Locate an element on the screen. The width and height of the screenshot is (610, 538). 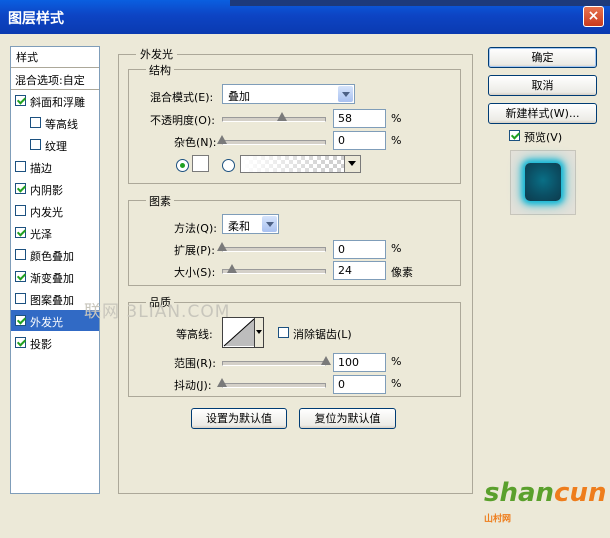
sidebar-item-label: 光泽 is located at coordinates (41, 234).